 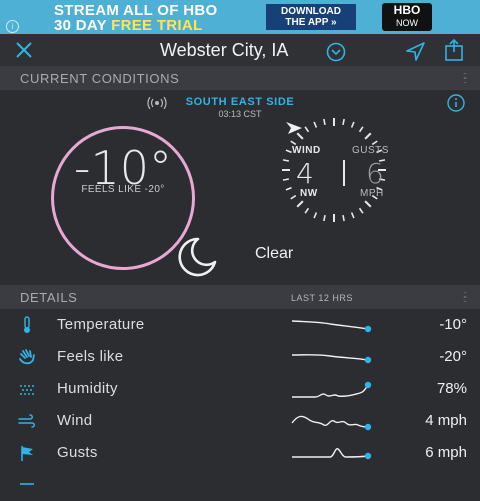 I want to click on location-selector: Webster City, IA, so click(x=255, y=51).